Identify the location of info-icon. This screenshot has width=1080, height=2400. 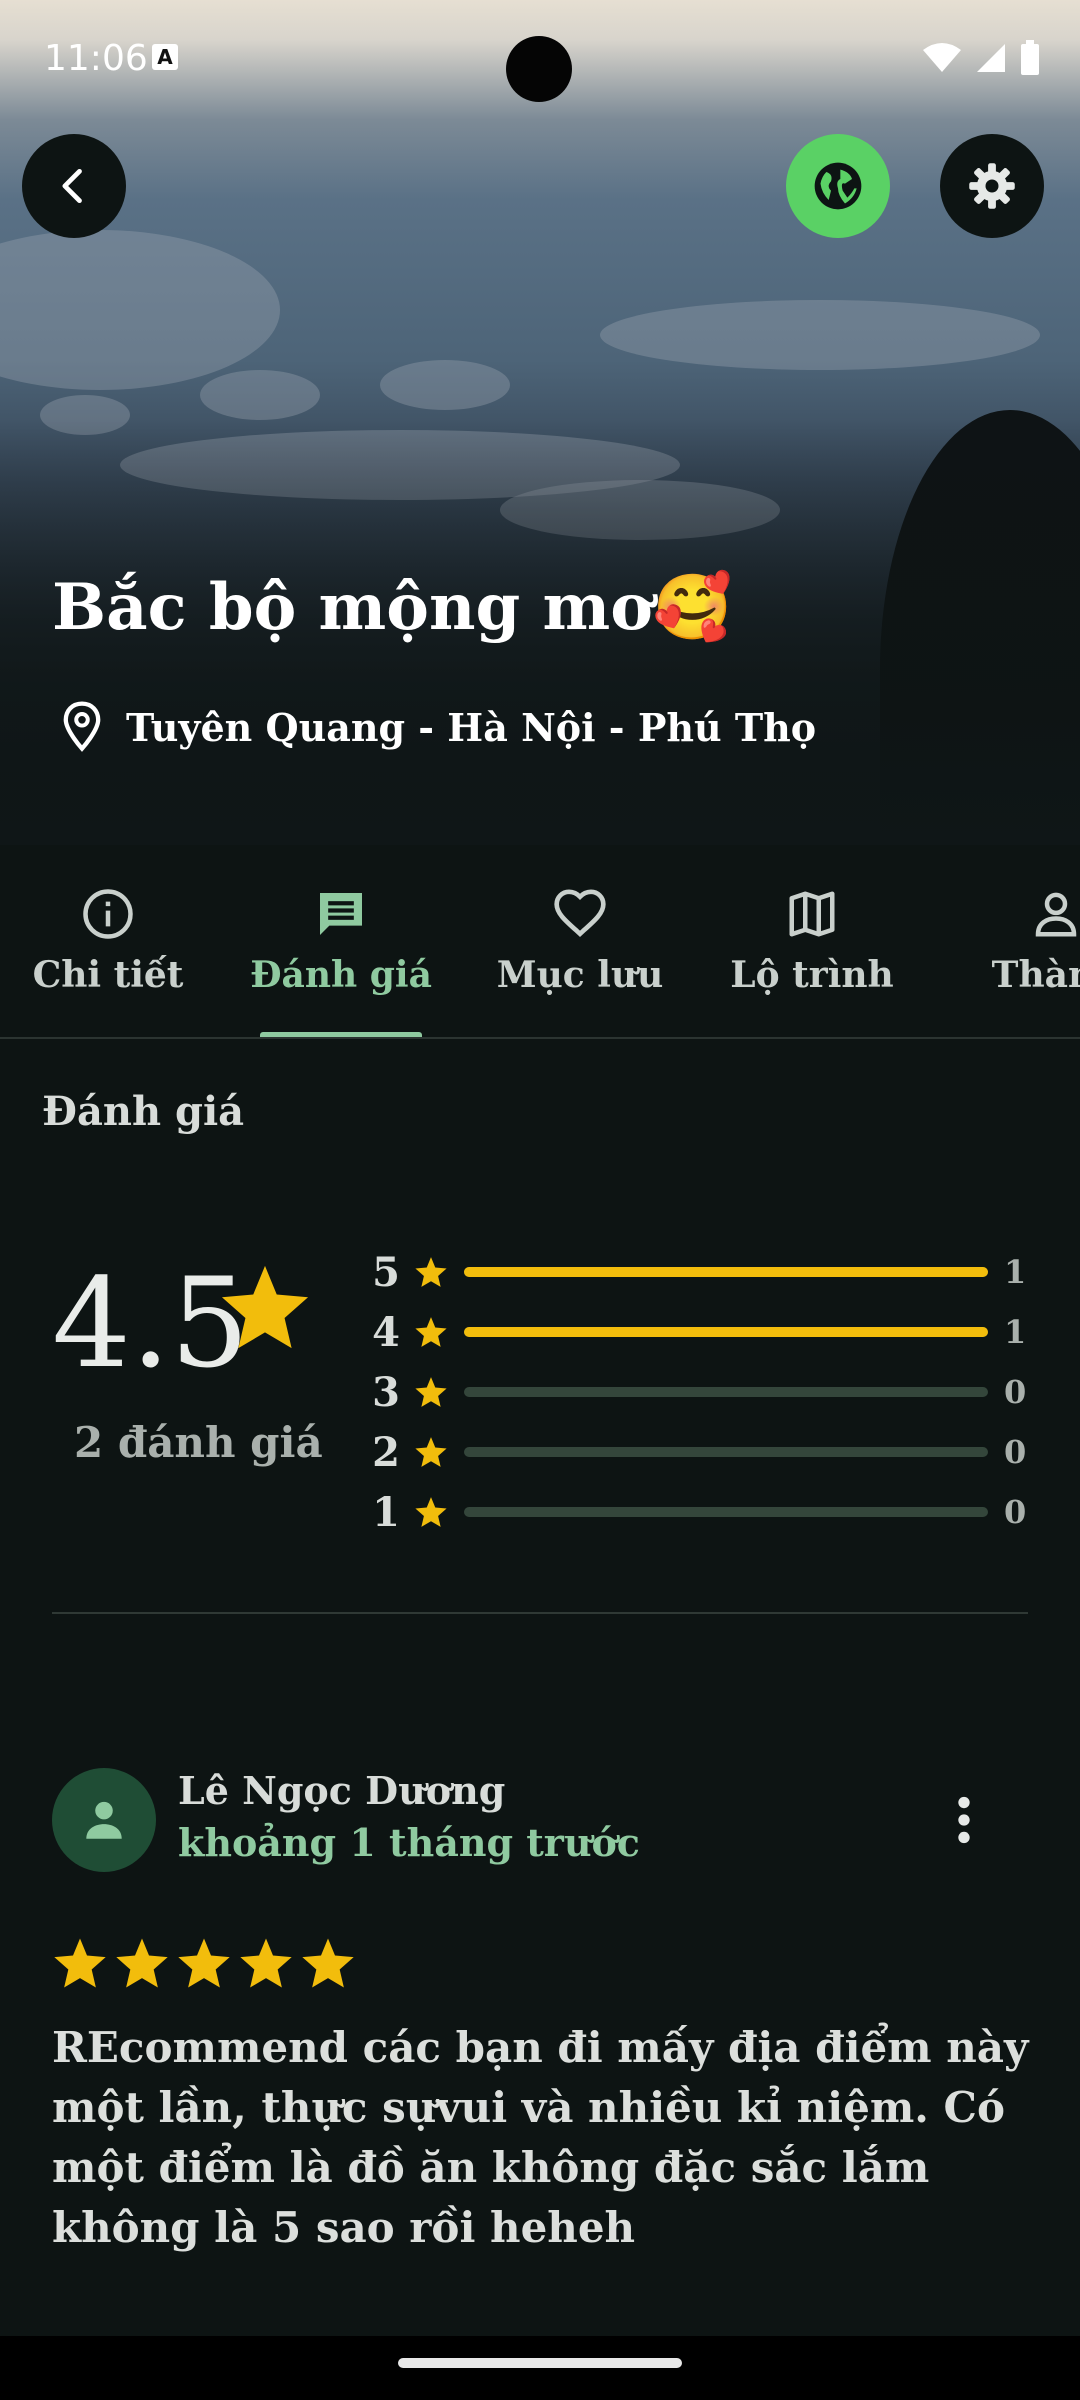
(108, 914).